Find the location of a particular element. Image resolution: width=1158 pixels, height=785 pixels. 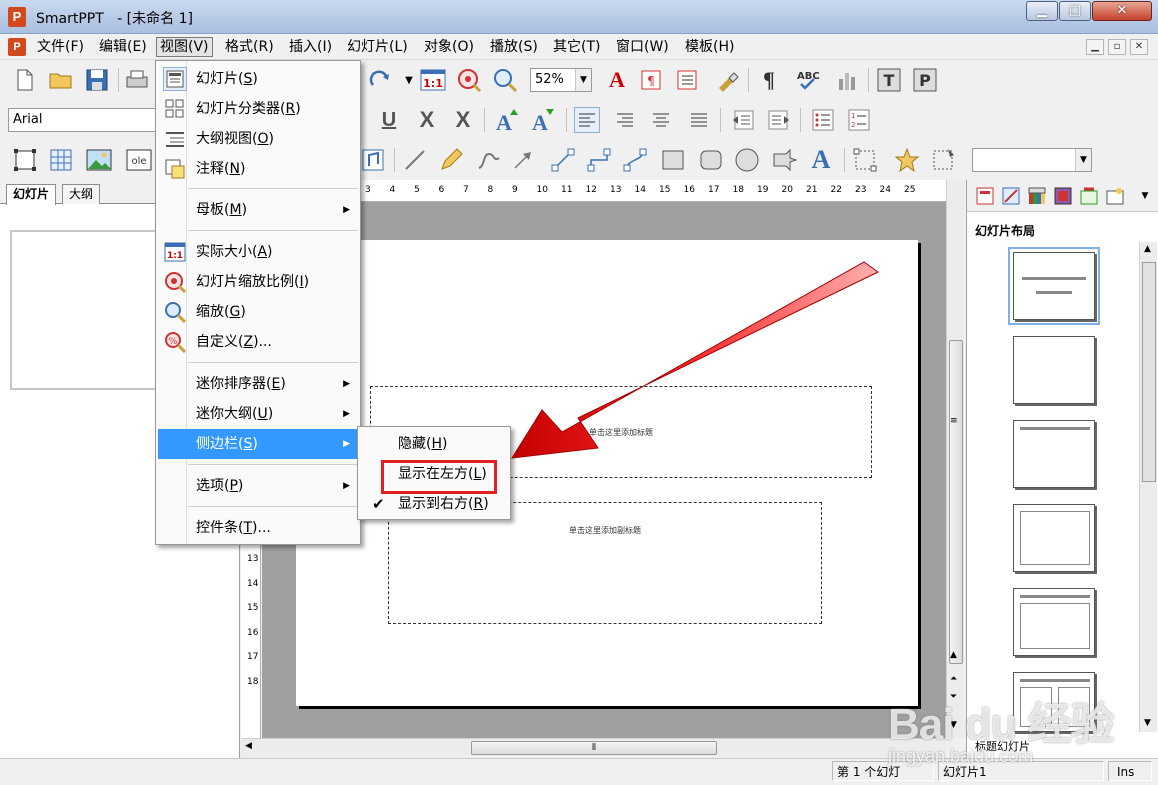

custom-shape-icon is located at coordinates (943, 160).